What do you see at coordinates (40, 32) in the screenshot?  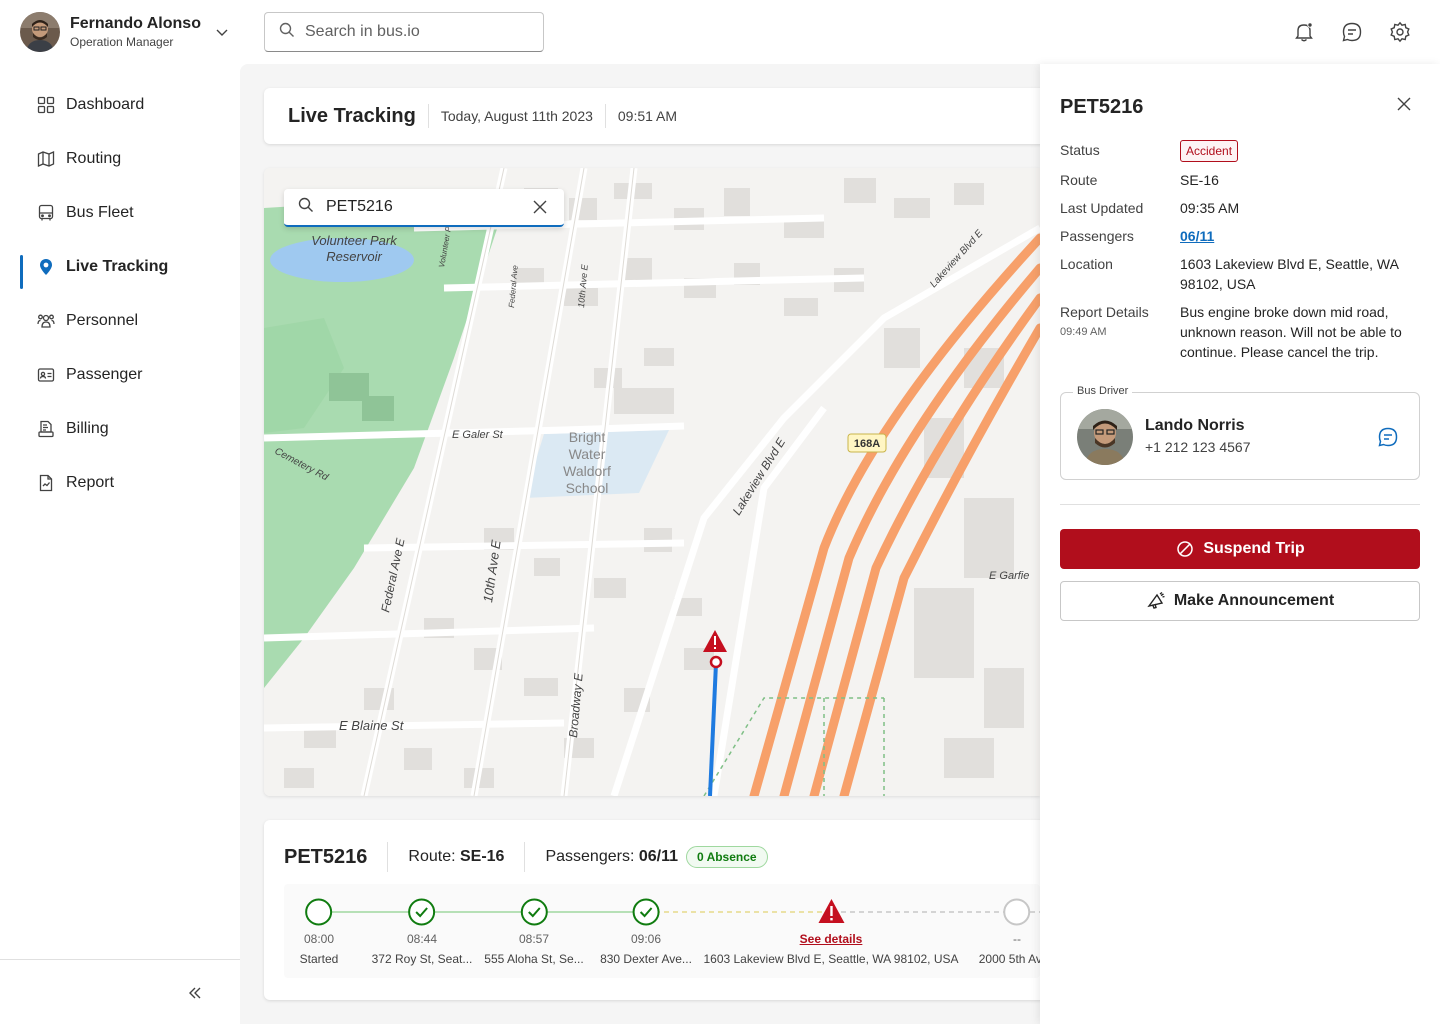 I see `user-avatar` at bounding box center [40, 32].